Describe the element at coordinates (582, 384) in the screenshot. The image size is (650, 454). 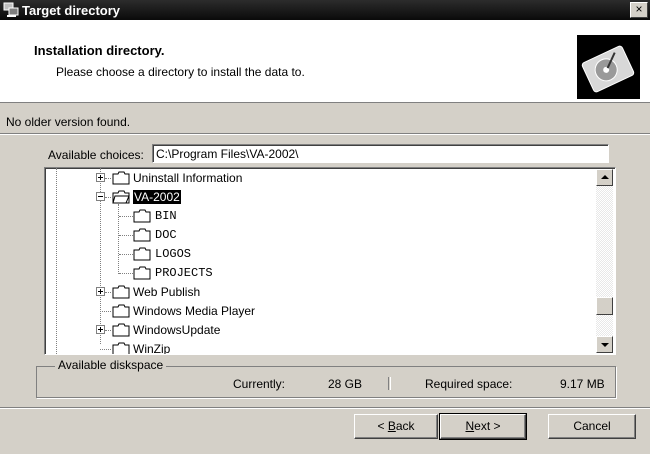
I see `required-space-value: 9.17 MB` at that location.